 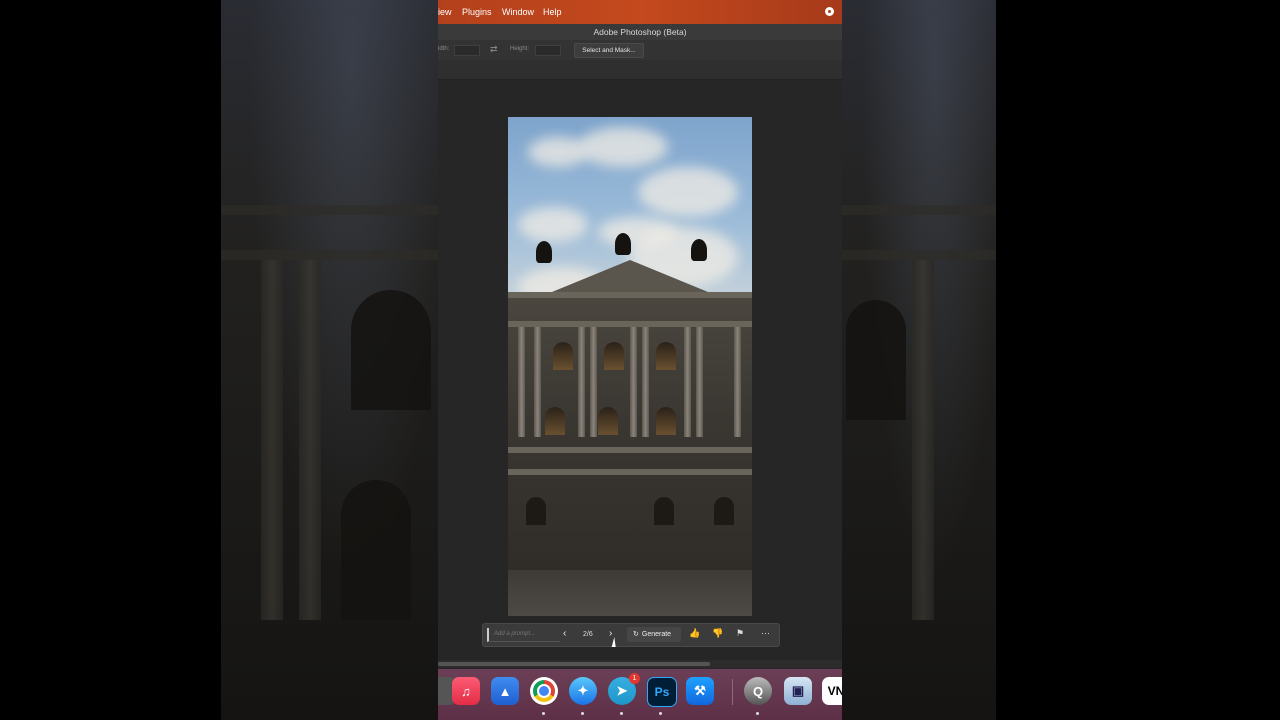 I want to click on thumbs-up-icon: 👍, so click(x=694, y=633).